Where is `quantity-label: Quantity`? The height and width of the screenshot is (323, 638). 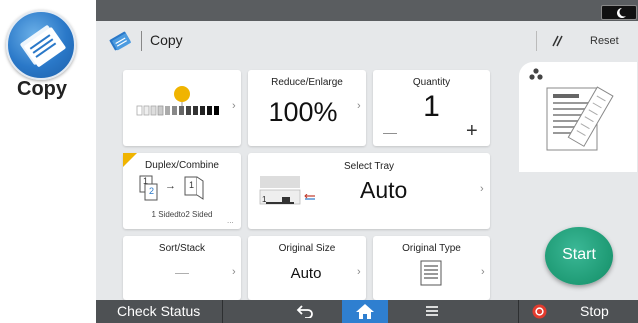 quantity-label: Quantity is located at coordinates (431, 82).